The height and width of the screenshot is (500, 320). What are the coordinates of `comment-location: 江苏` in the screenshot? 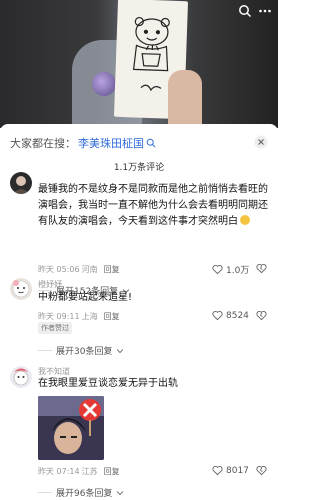 It's located at (89, 471).